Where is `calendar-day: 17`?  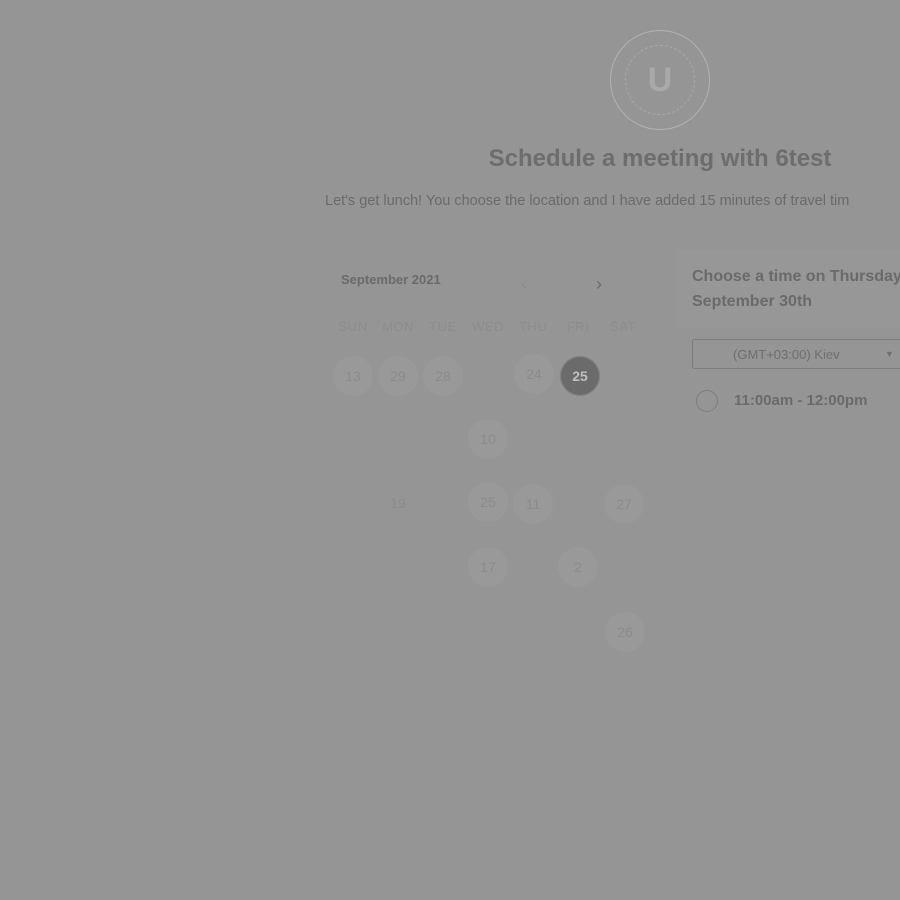
calendar-day: 17 is located at coordinates (488, 567).